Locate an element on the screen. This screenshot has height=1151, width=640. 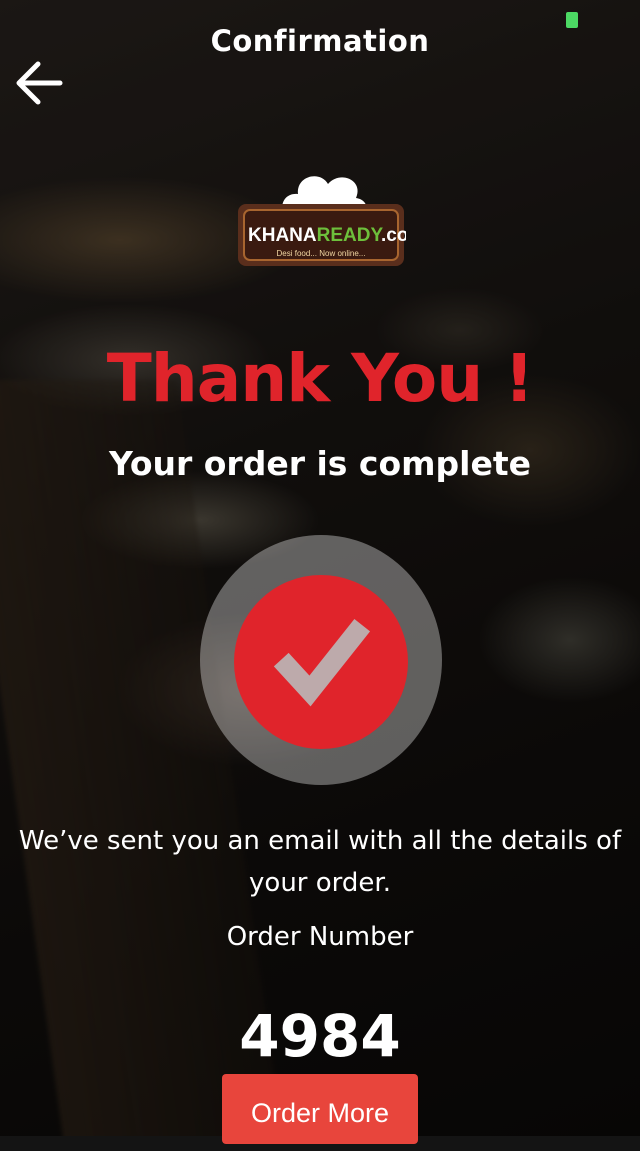
order-number-label: Order Number is located at coordinates (320, 937).